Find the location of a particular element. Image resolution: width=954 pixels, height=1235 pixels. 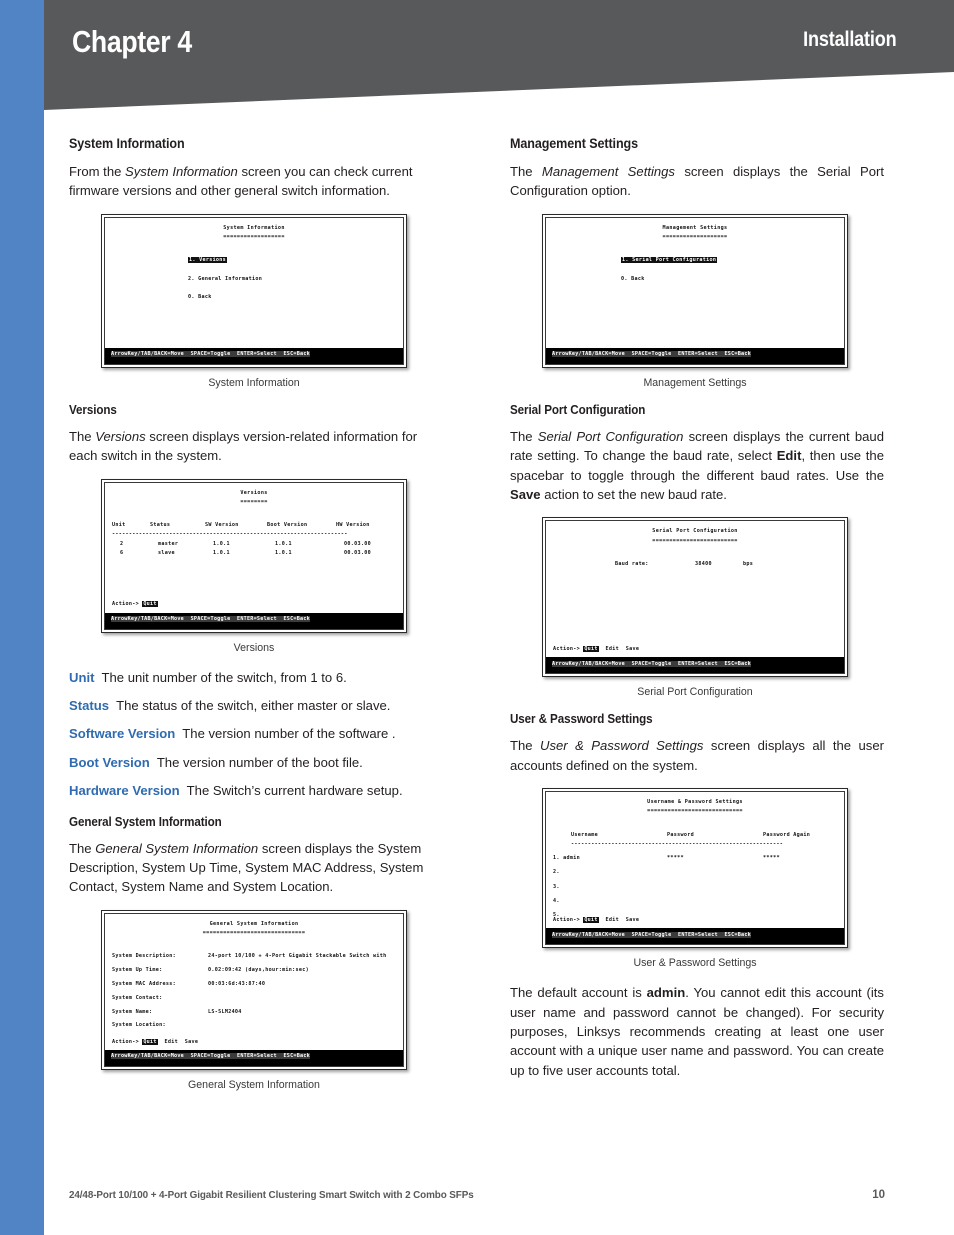

terminal-title: Versions is located at coordinates (254, 492).